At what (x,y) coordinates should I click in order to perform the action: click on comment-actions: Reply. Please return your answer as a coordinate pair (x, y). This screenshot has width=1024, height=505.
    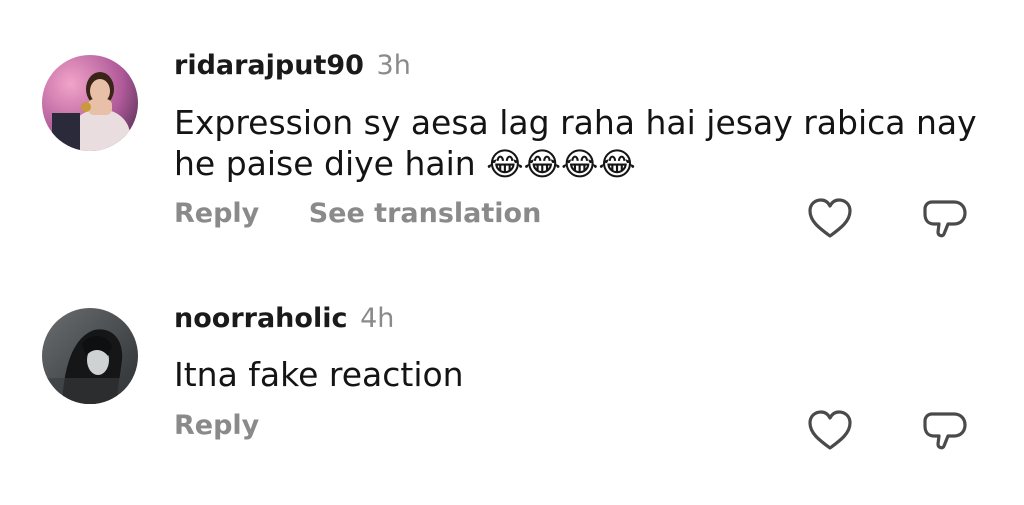
    Looking at the image, I should click on (216, 426).